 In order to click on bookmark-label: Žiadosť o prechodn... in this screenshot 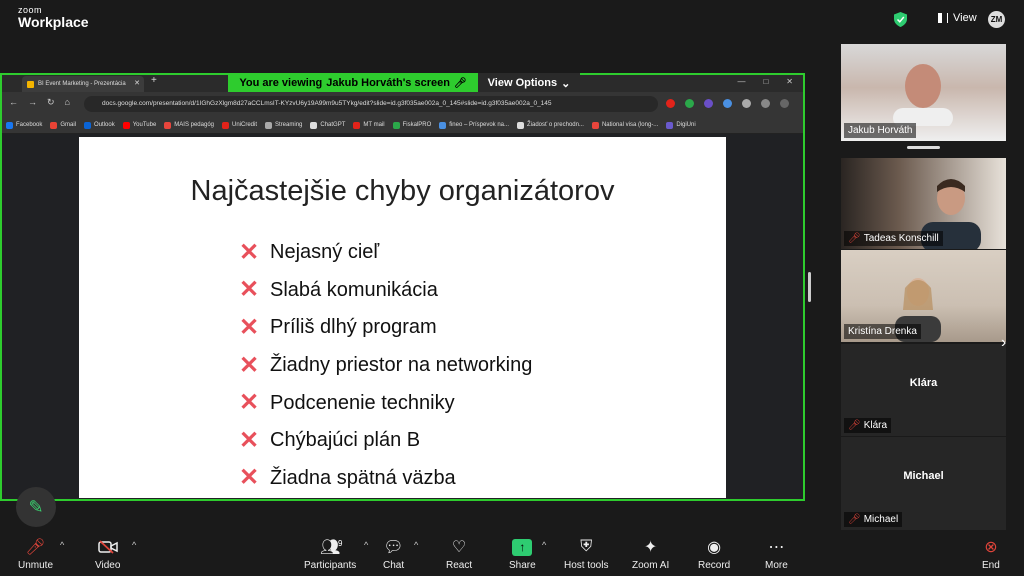, I will do `click(555, 125)`.